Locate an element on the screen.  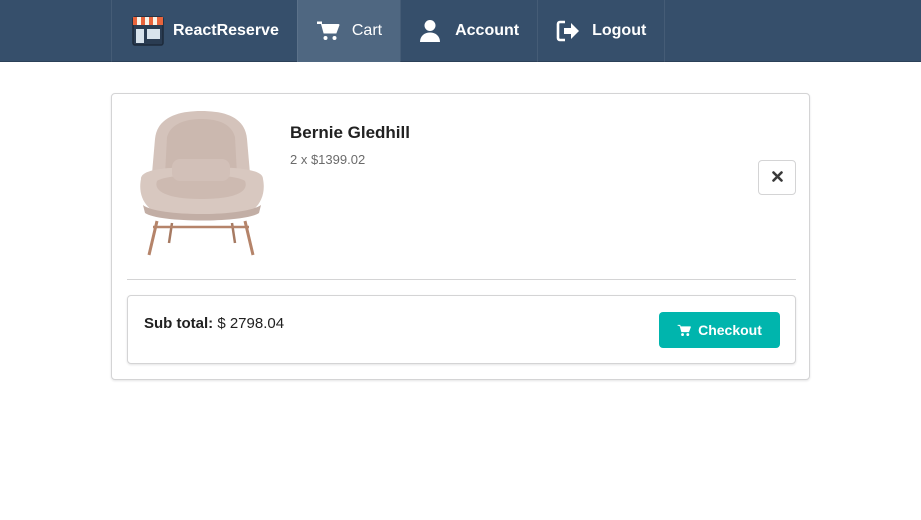
top-navbar: ReactReserve Cart Account Logout is located at coordinates (460, 31).